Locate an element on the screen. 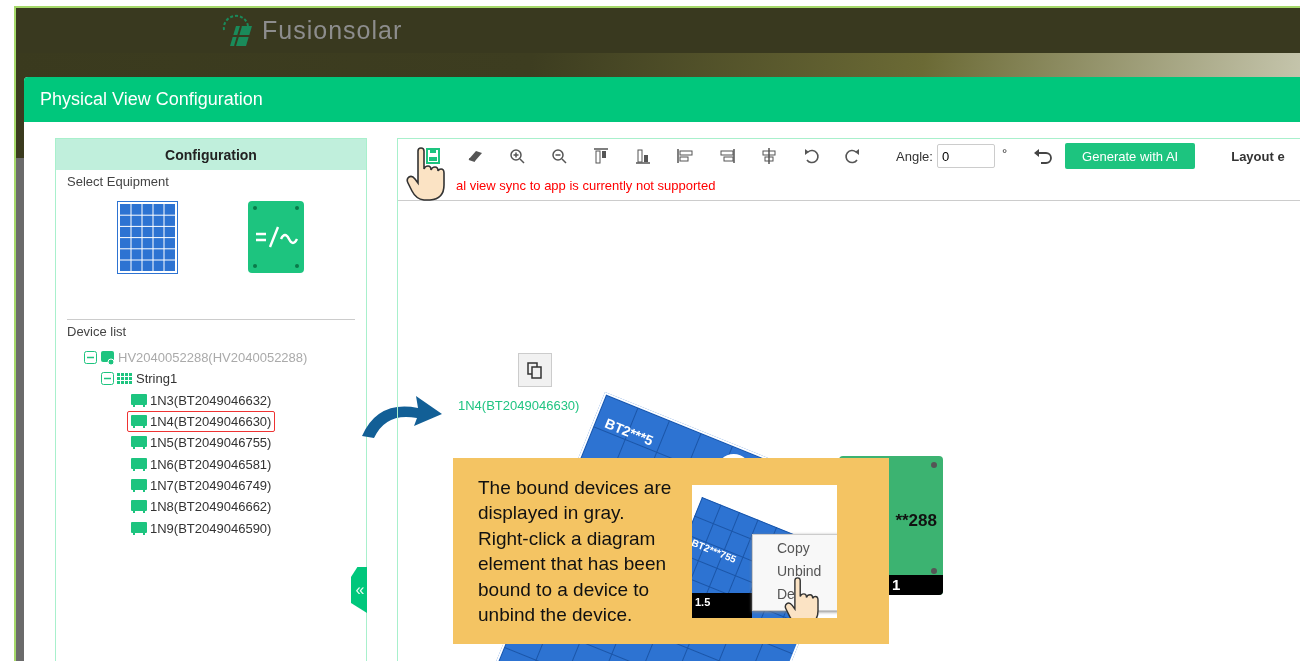 The height and width of the screenshot is (661, 1300). tree-item: 1N9(BT2049046590) is located at coordinates (201, 528).